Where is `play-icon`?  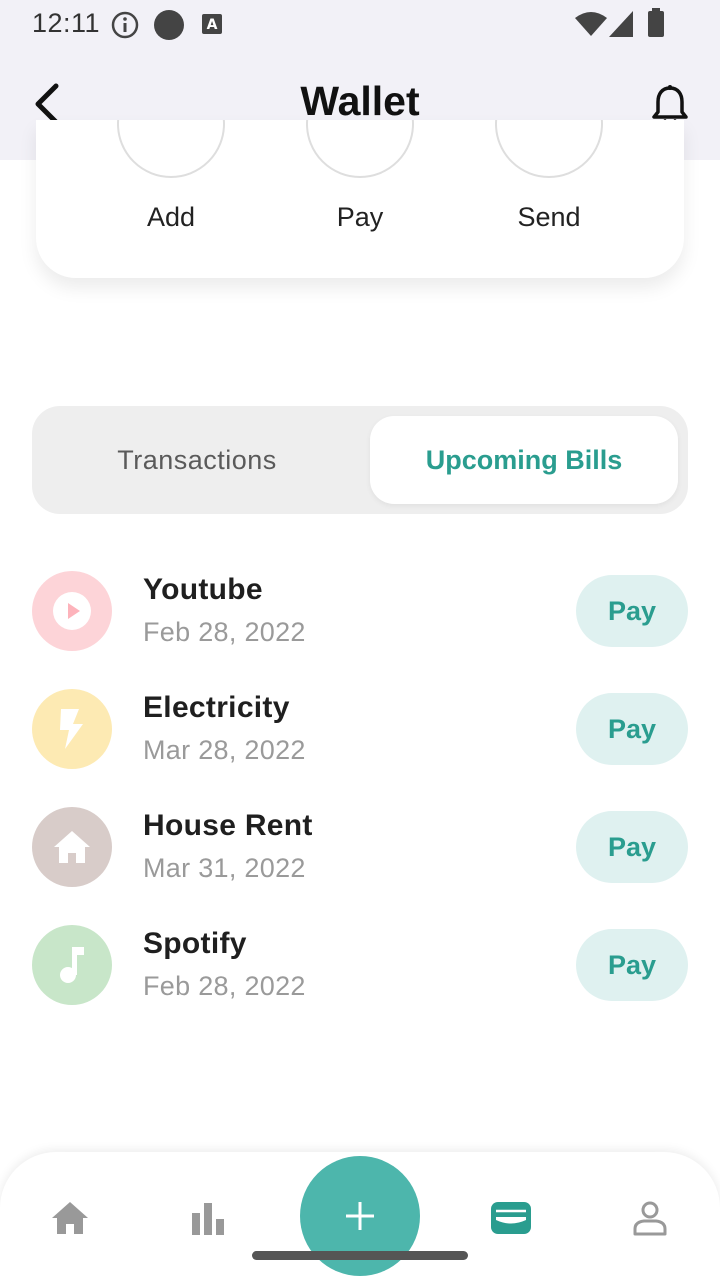
play-icon is located at coordinates (72, 611).